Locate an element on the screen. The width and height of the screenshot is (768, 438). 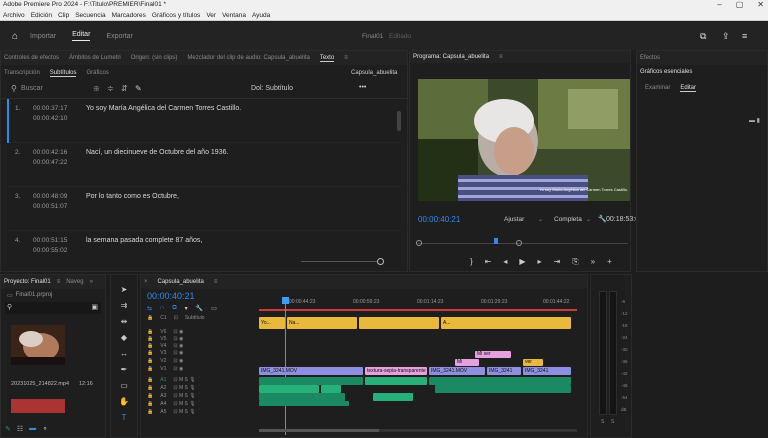
tab-lumetri-scopes: Ámbitos de Lumetri is located at coordinates (95, 58).